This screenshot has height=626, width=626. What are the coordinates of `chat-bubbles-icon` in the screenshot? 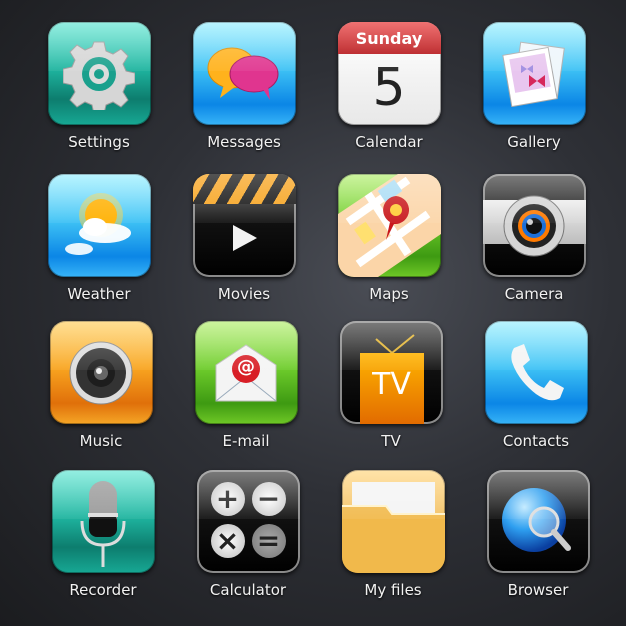 It's located at (243, 73).